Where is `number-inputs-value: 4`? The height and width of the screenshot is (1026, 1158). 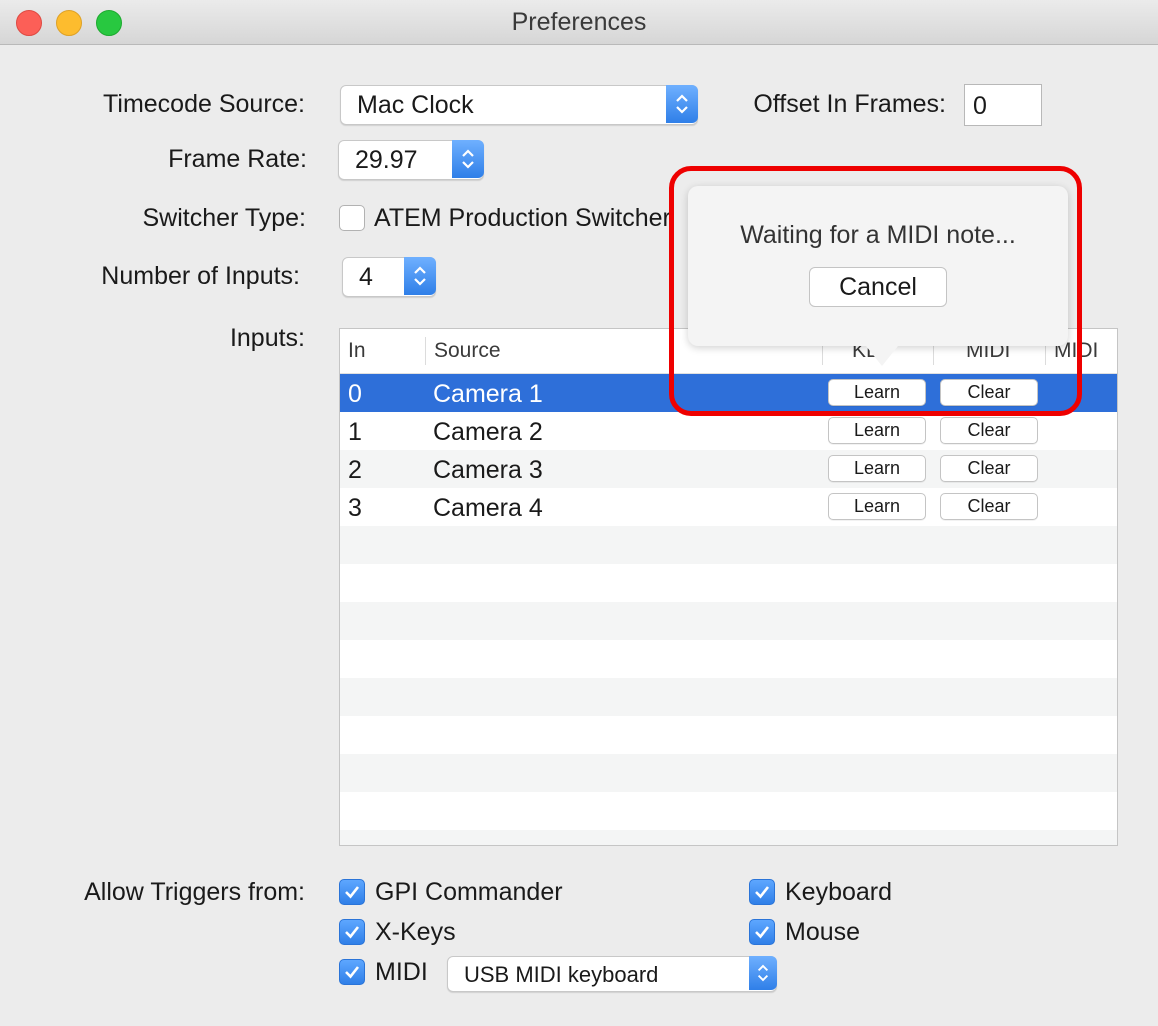 number-inputs-value: 4 is located at coordinates (366, 277).